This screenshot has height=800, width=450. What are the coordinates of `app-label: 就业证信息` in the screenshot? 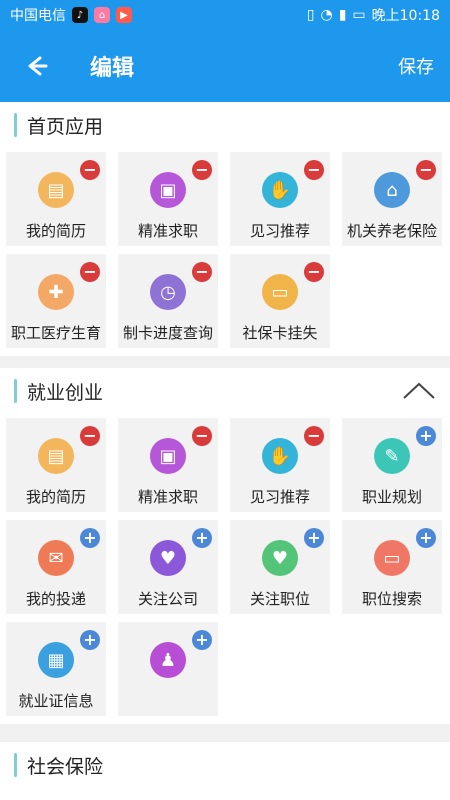 It's located at (56, 701).